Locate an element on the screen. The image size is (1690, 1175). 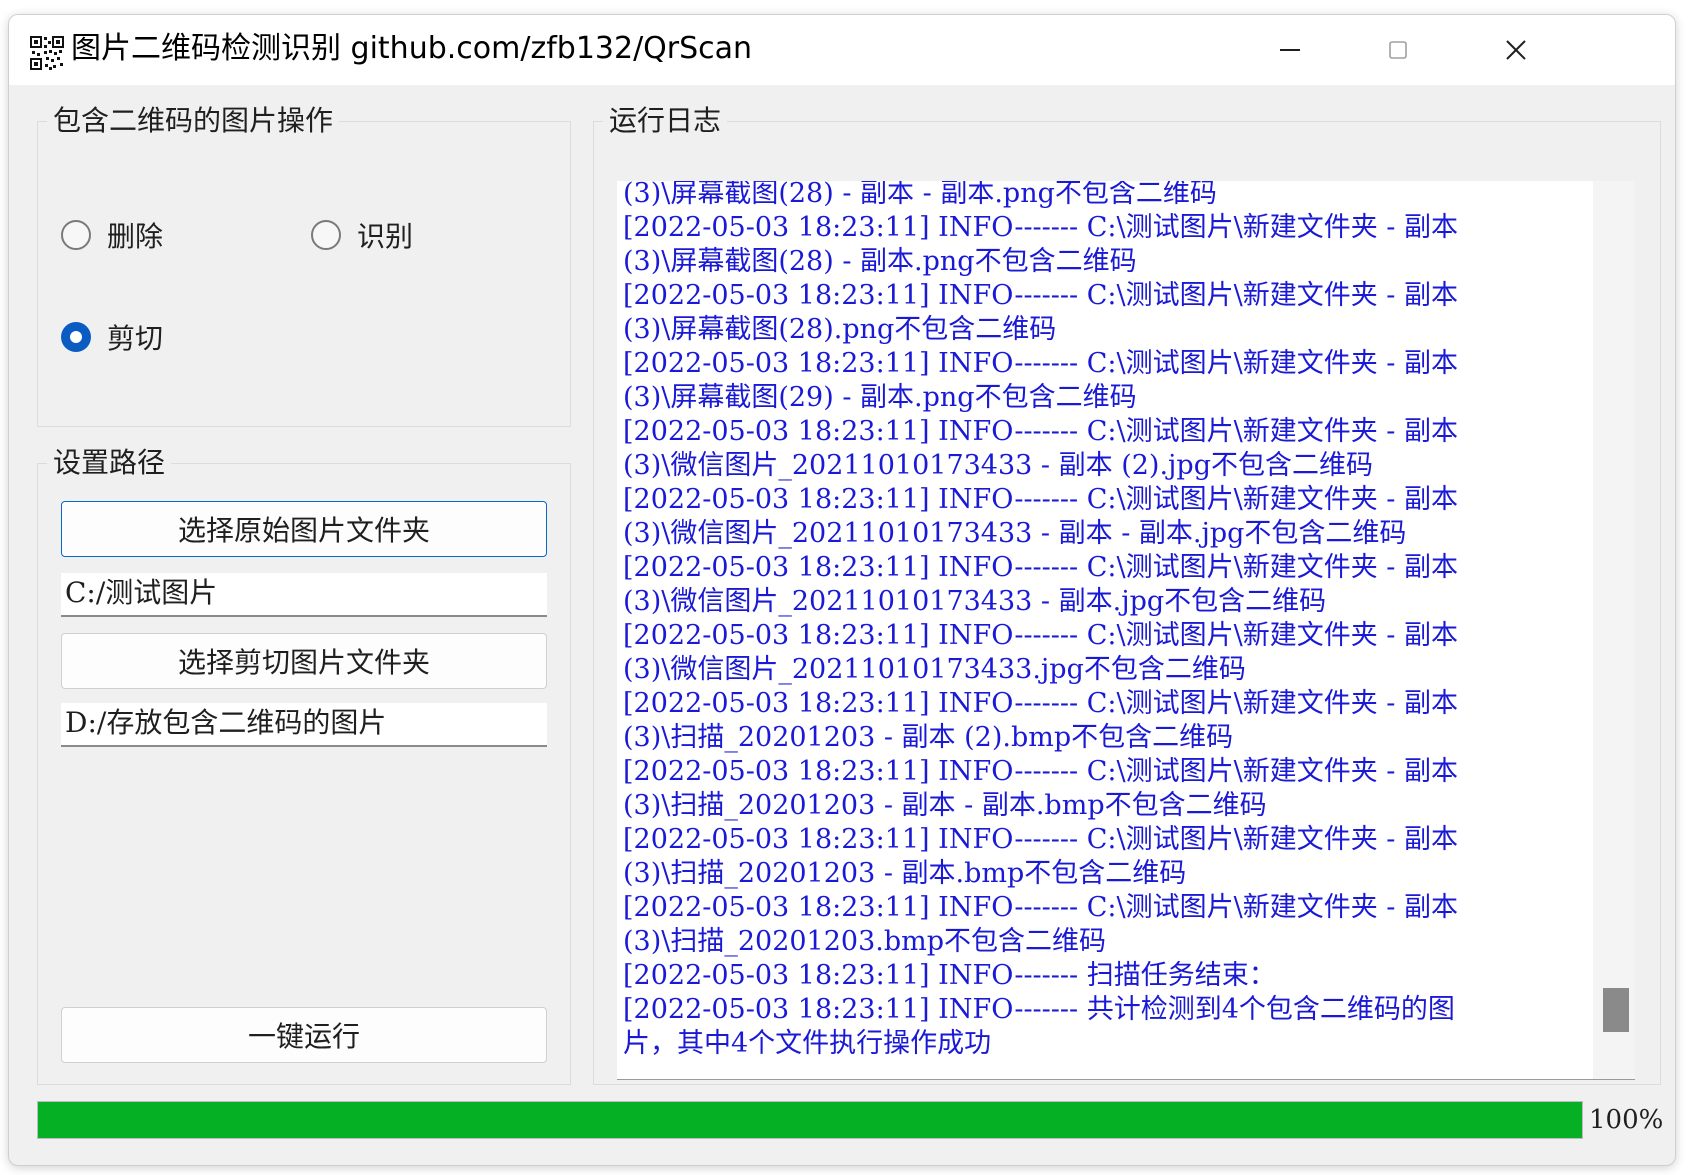
log-line: (3)\扫描_20201203 - 副本.bmp不包含二维码 is located at coordinates (905, 873).